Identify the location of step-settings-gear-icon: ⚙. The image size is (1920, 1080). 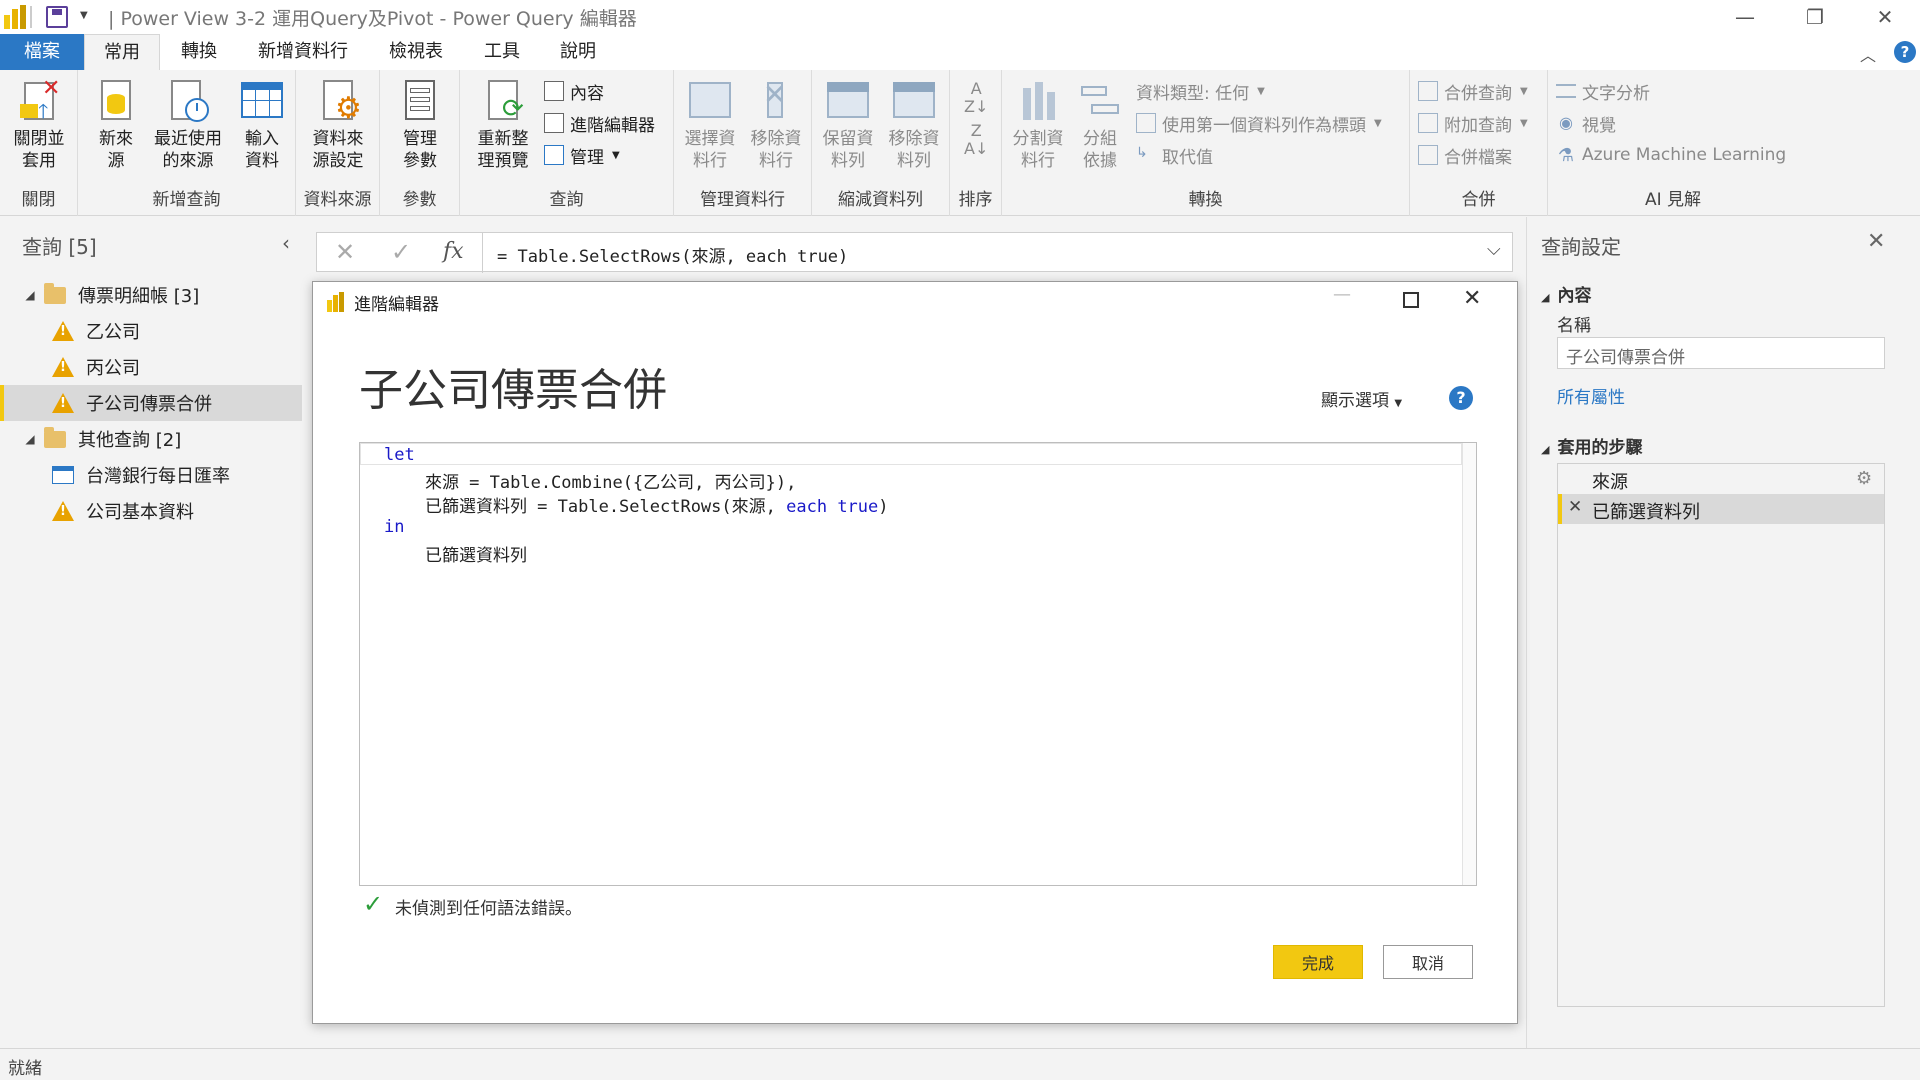
(1864, 478).